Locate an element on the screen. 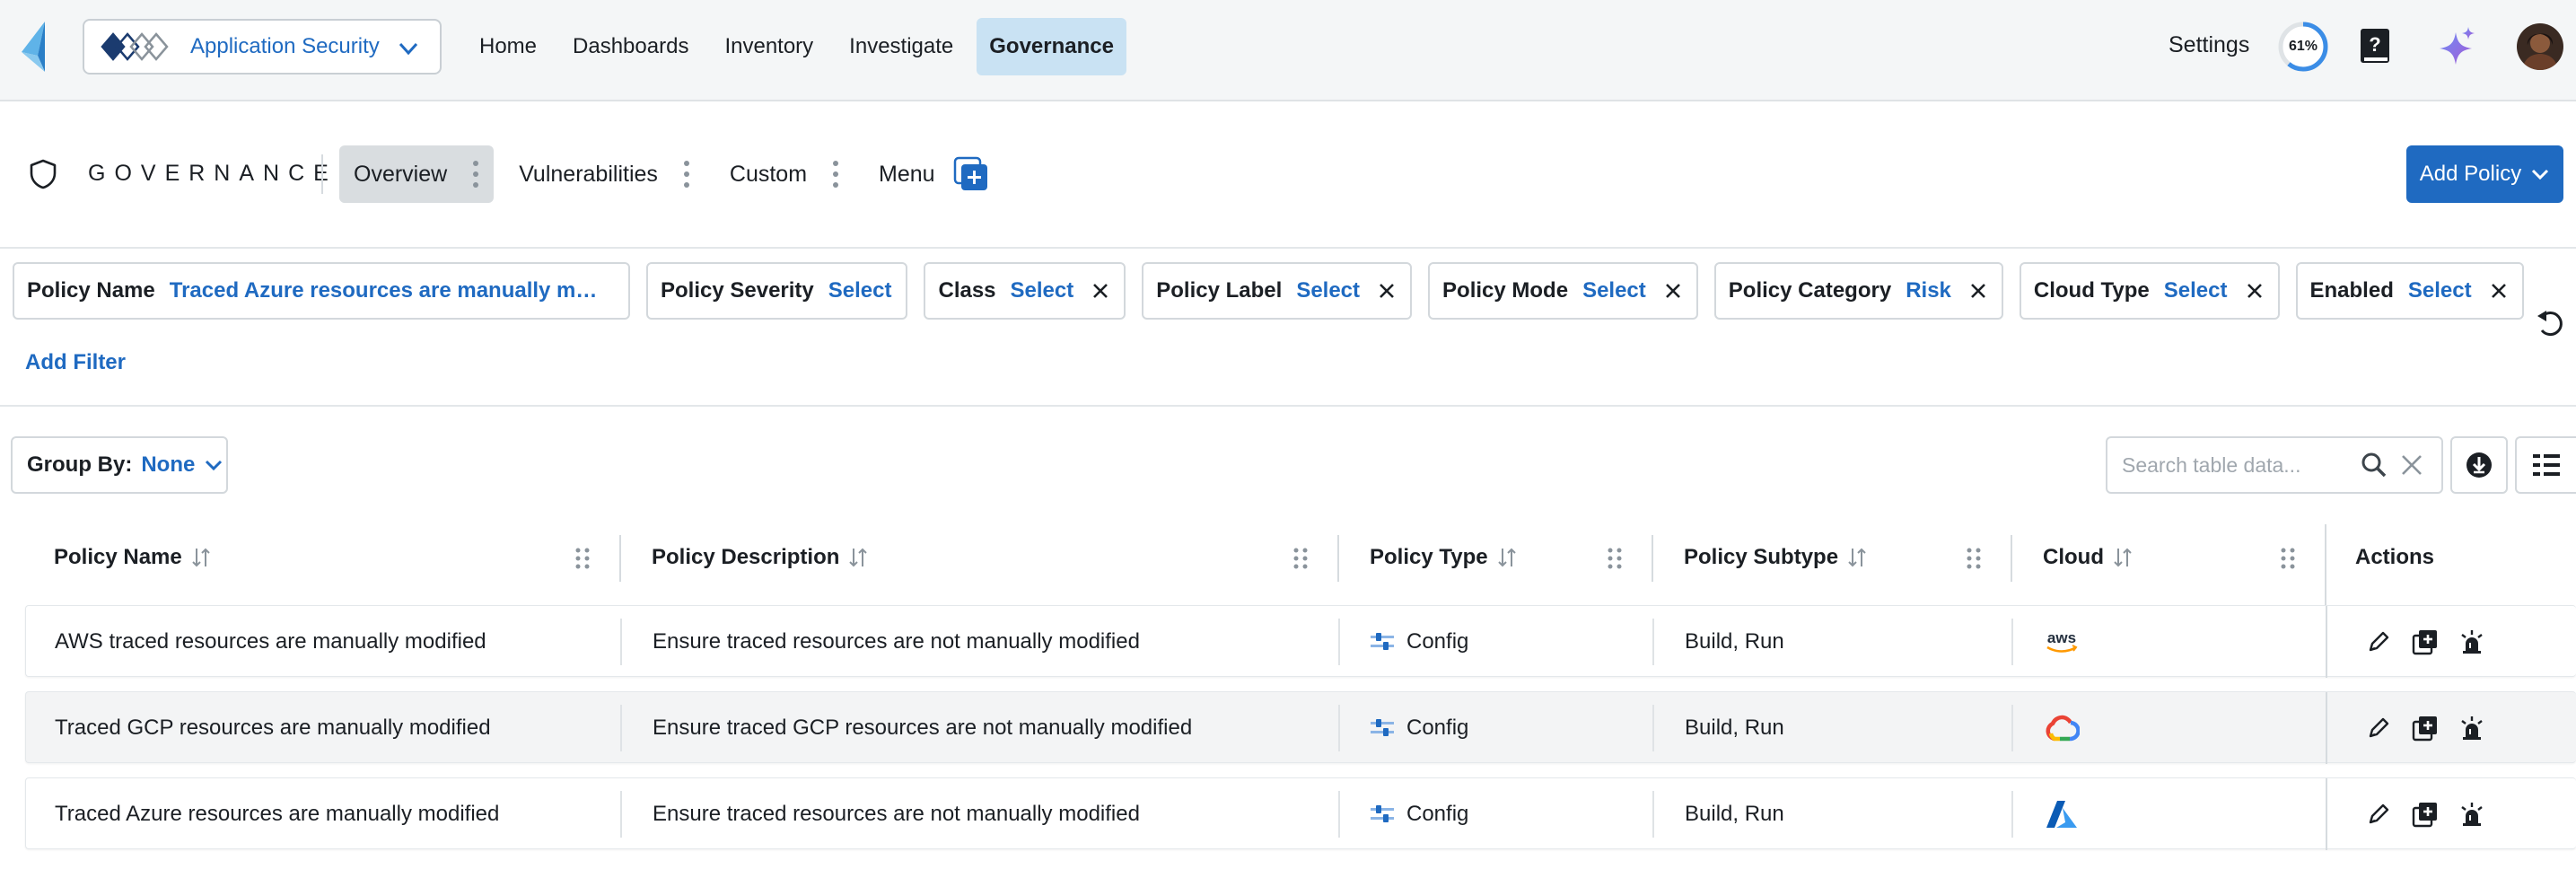 This screenshot has height=878, width=2576. search-icon is located at coordinates (2374, 466).